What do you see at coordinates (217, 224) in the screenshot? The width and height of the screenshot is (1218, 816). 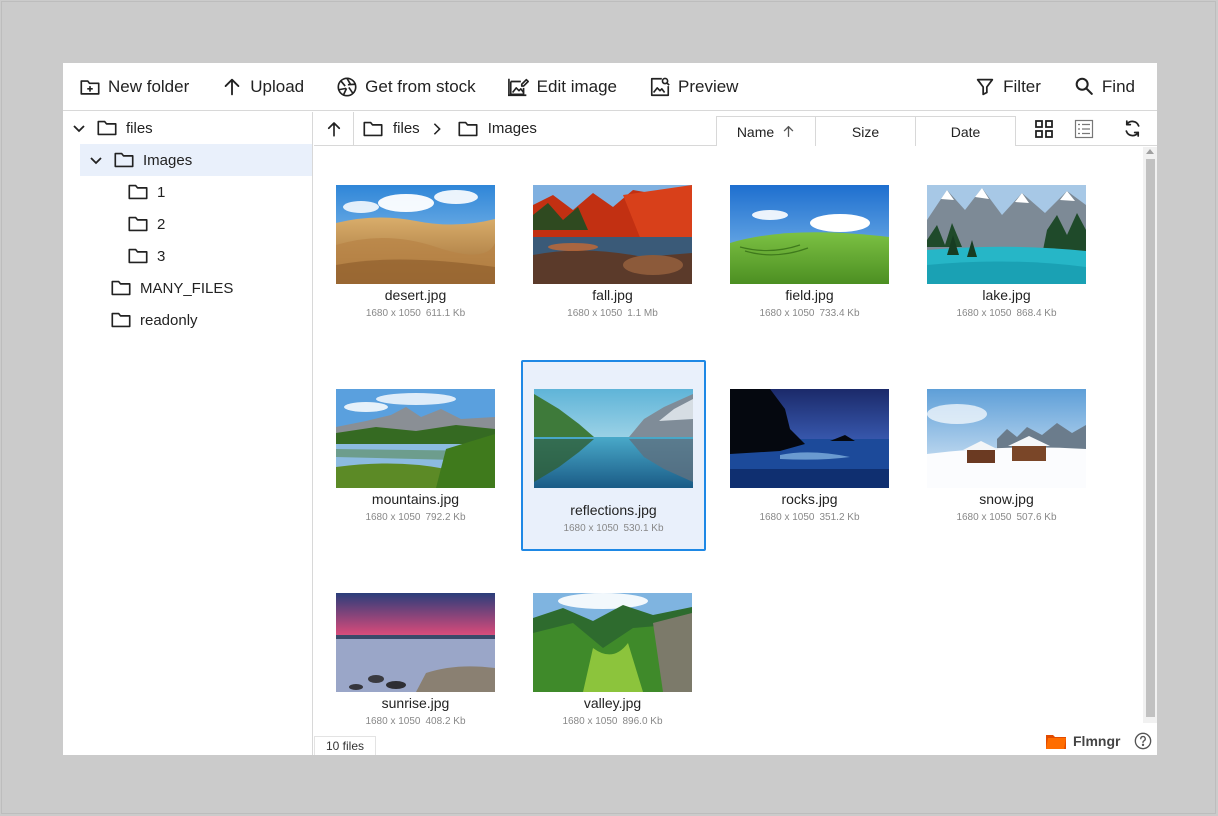 I see `tree-item-2: 2` at bounding box center [217, 224].